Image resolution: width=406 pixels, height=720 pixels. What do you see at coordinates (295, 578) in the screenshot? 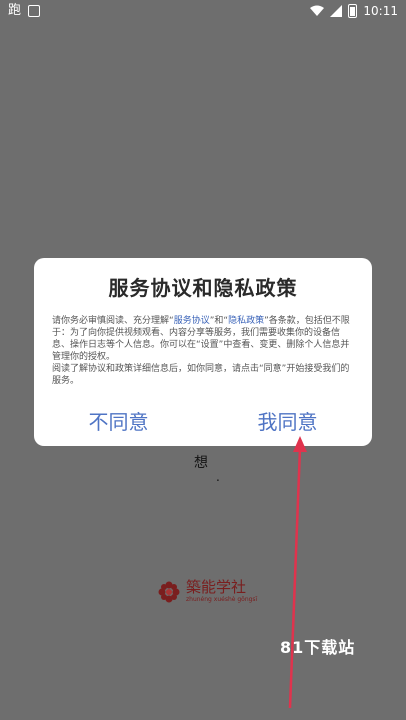
I see `arrow-shaft` at bounding box center [295, 578].